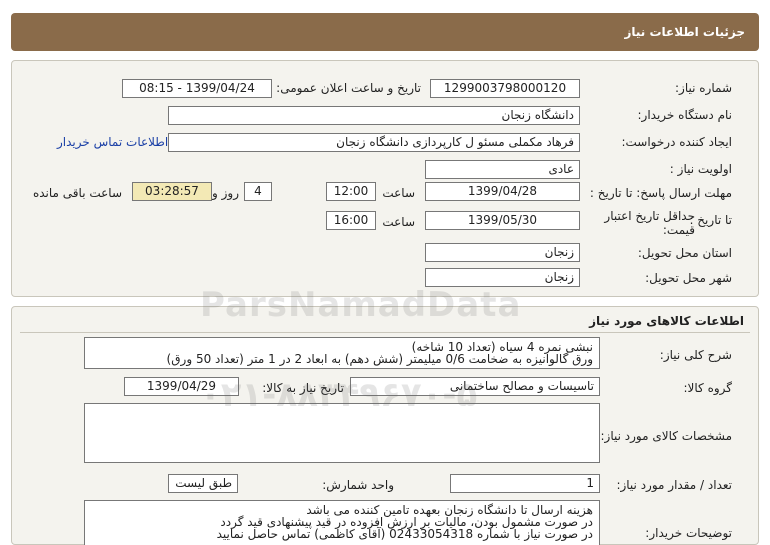 The image size is (770, 545). I want to click on remaining-time-label: ساعت باقی مانده, so click(77, 193).